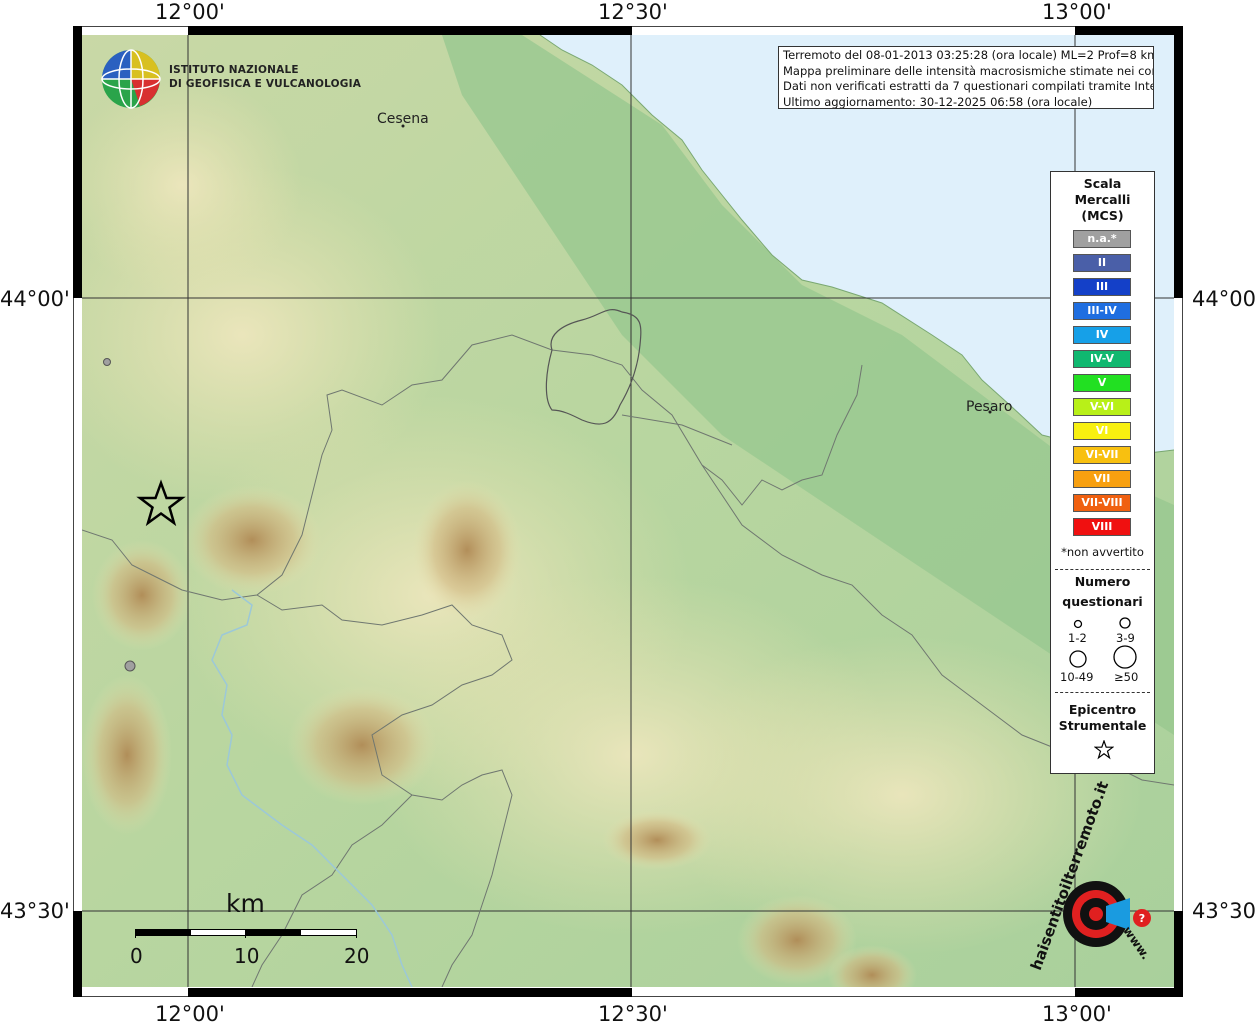 The image size is (1255, 1026). I want to click on legend-item: IV-V, so click(1102, 359).